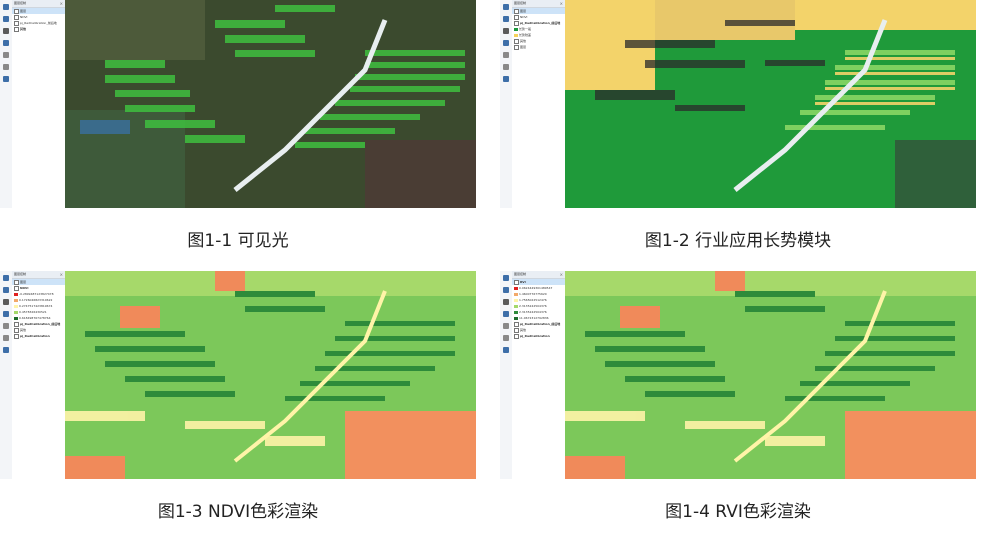 This screenshot has width=1000, height=555. Describe the element at coordinates (38, 29) in the screenshot. I see `layer-item: 其他` at that location.